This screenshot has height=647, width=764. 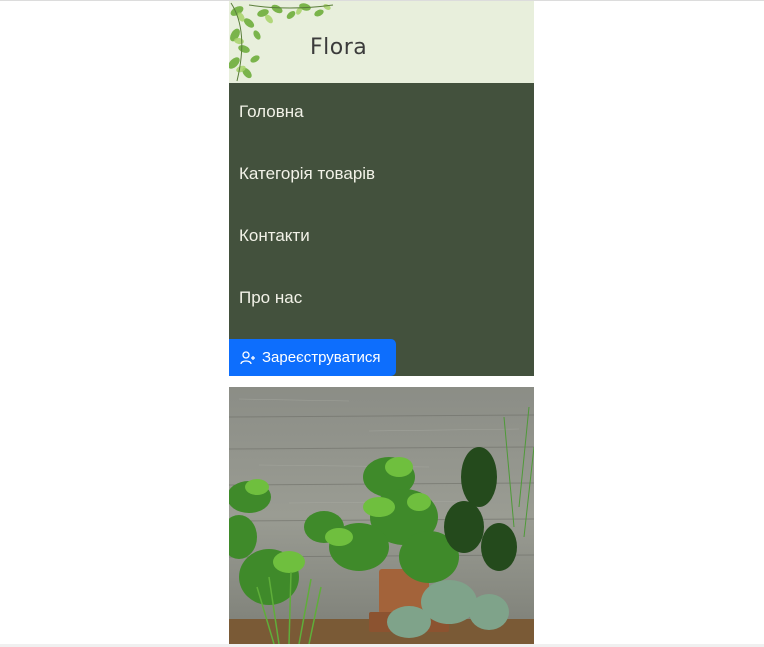 I want to click on register-button-label: Зареєструватися, so click(x=321, y=357).